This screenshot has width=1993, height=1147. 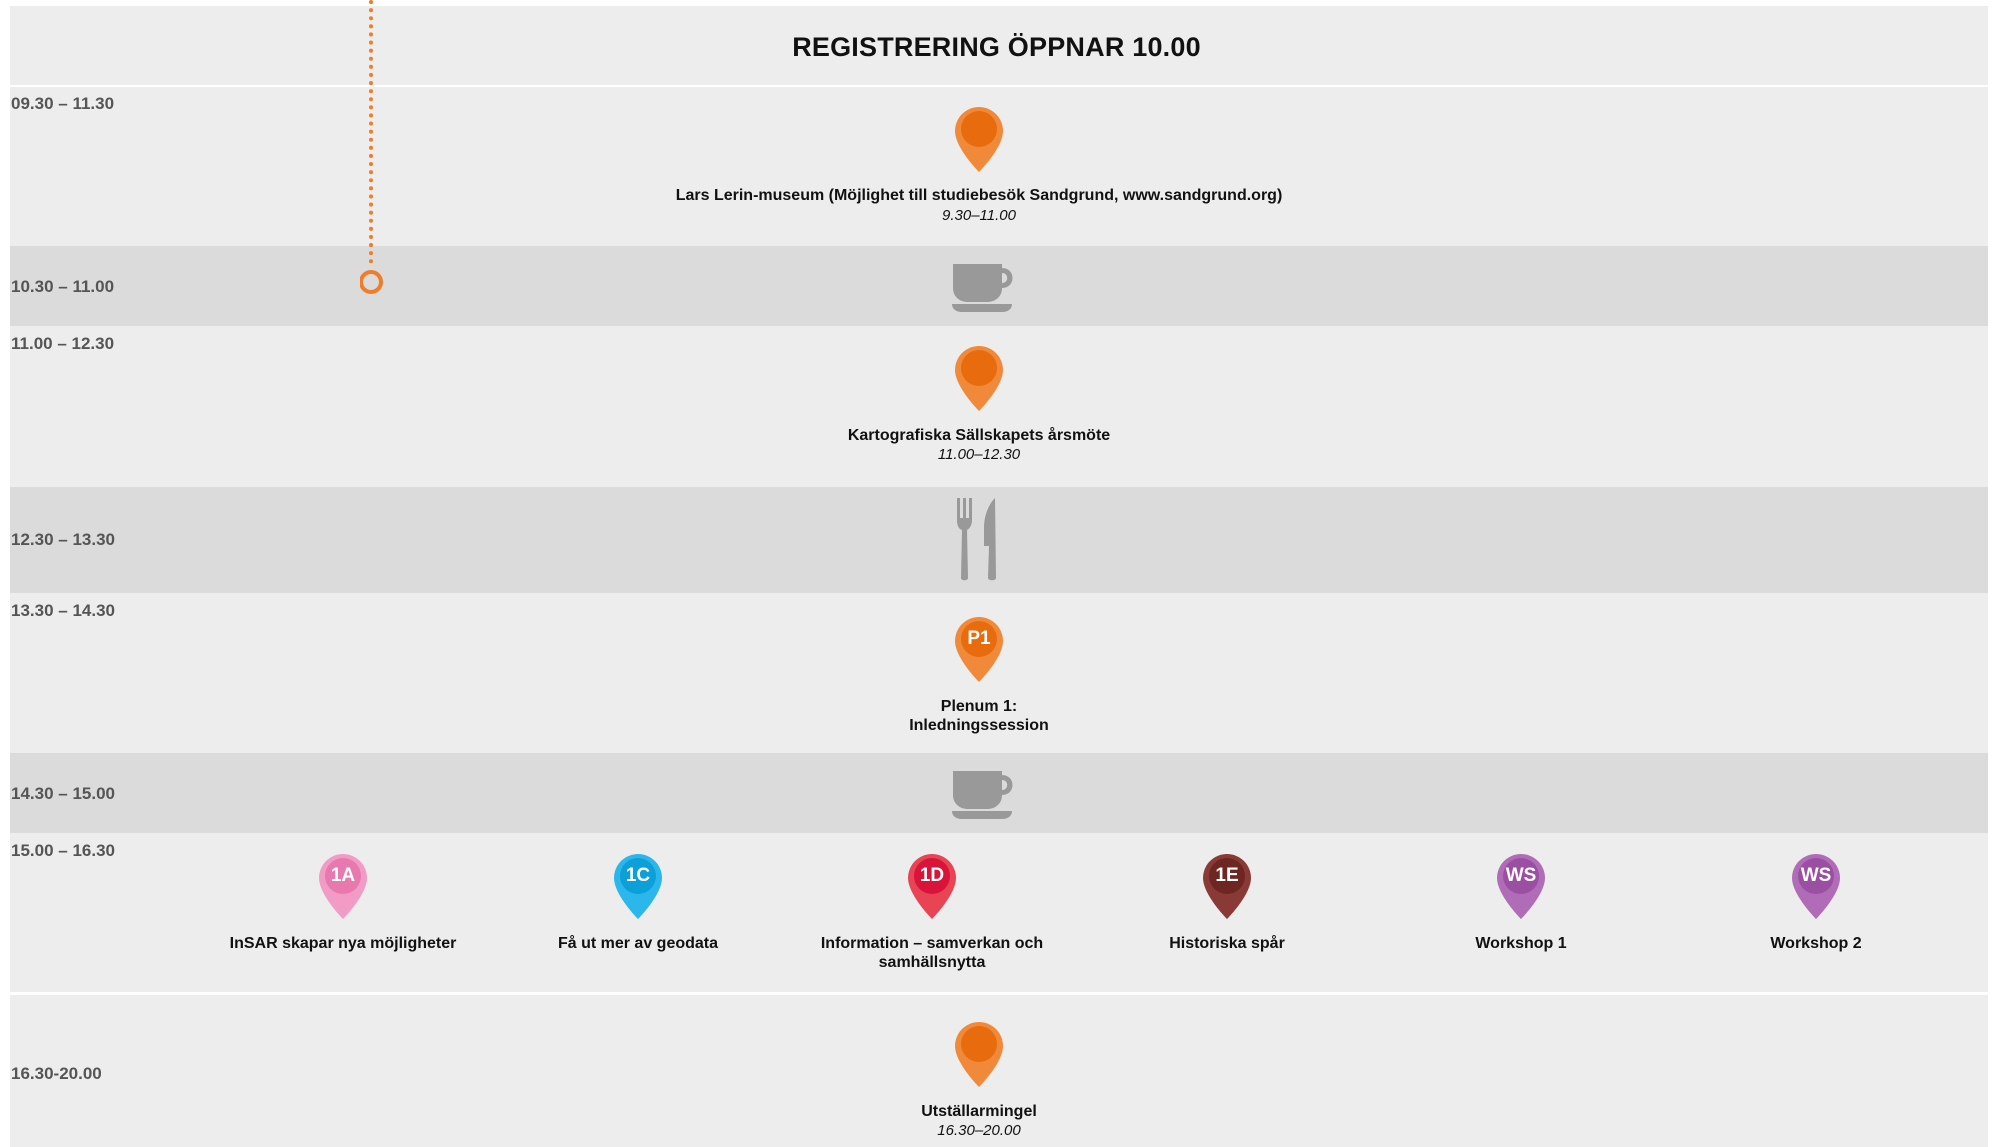 What do you see at coordinates (979, 706) in the screenshot?
I see `event-title-line: Plenum 1:` at bounding box center [979, 706].